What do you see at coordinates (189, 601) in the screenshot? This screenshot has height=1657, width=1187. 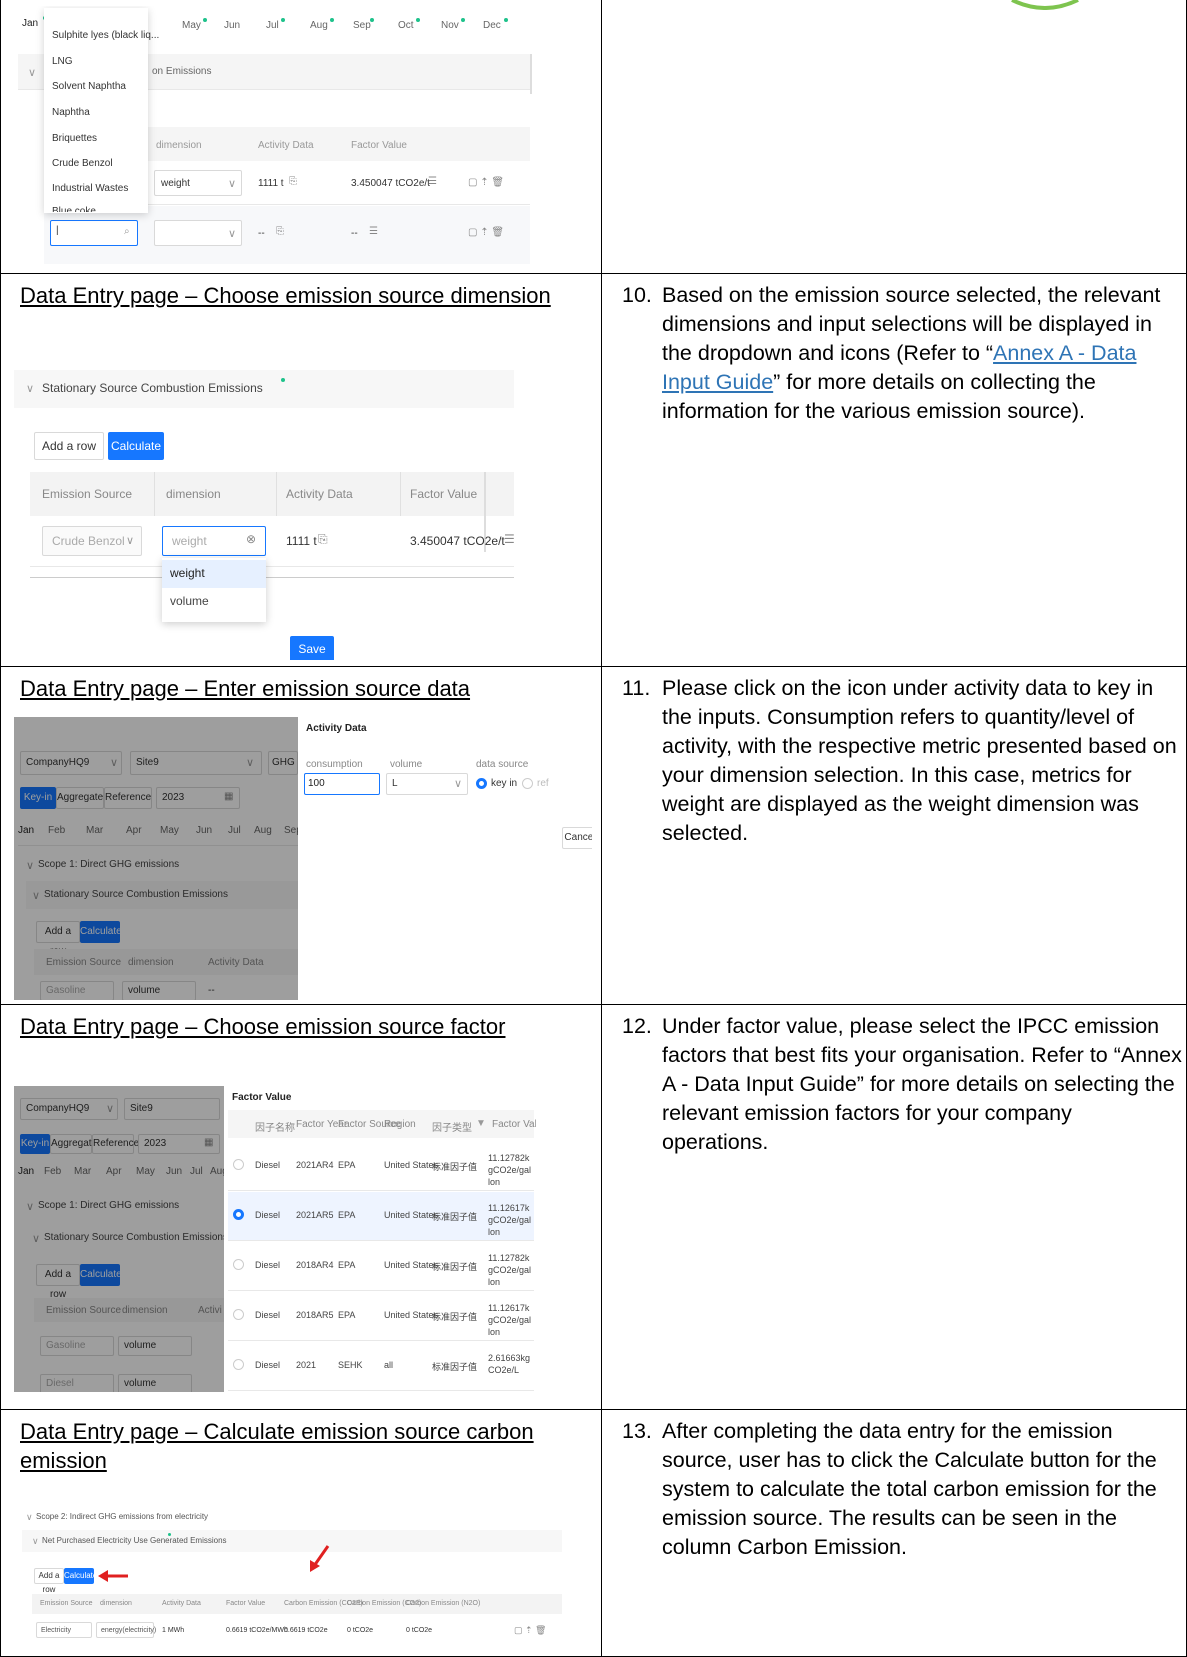 I see `option-volume: volume` at bounding box center [189, 601].